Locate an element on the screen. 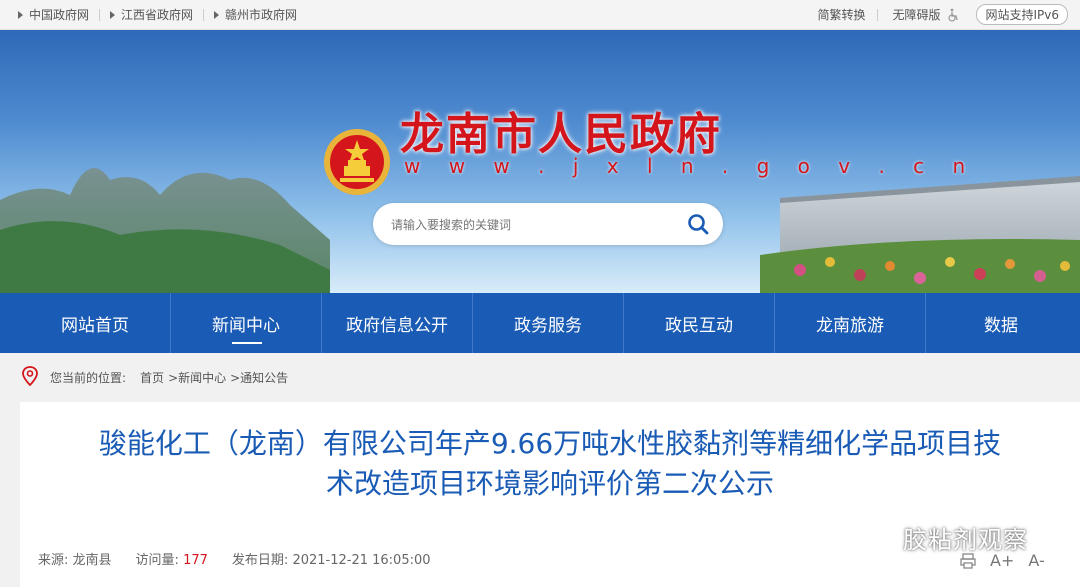  search-input is located at coordinates (531, 225).